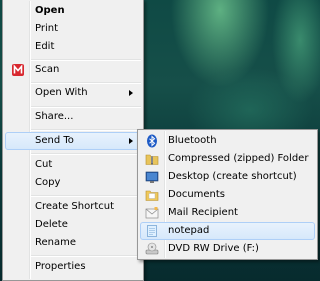 The image size is (320, 281). Describe the element at coordinates (45, 46) in the screenshot. I see `menu-item-label: Edit` at that location.